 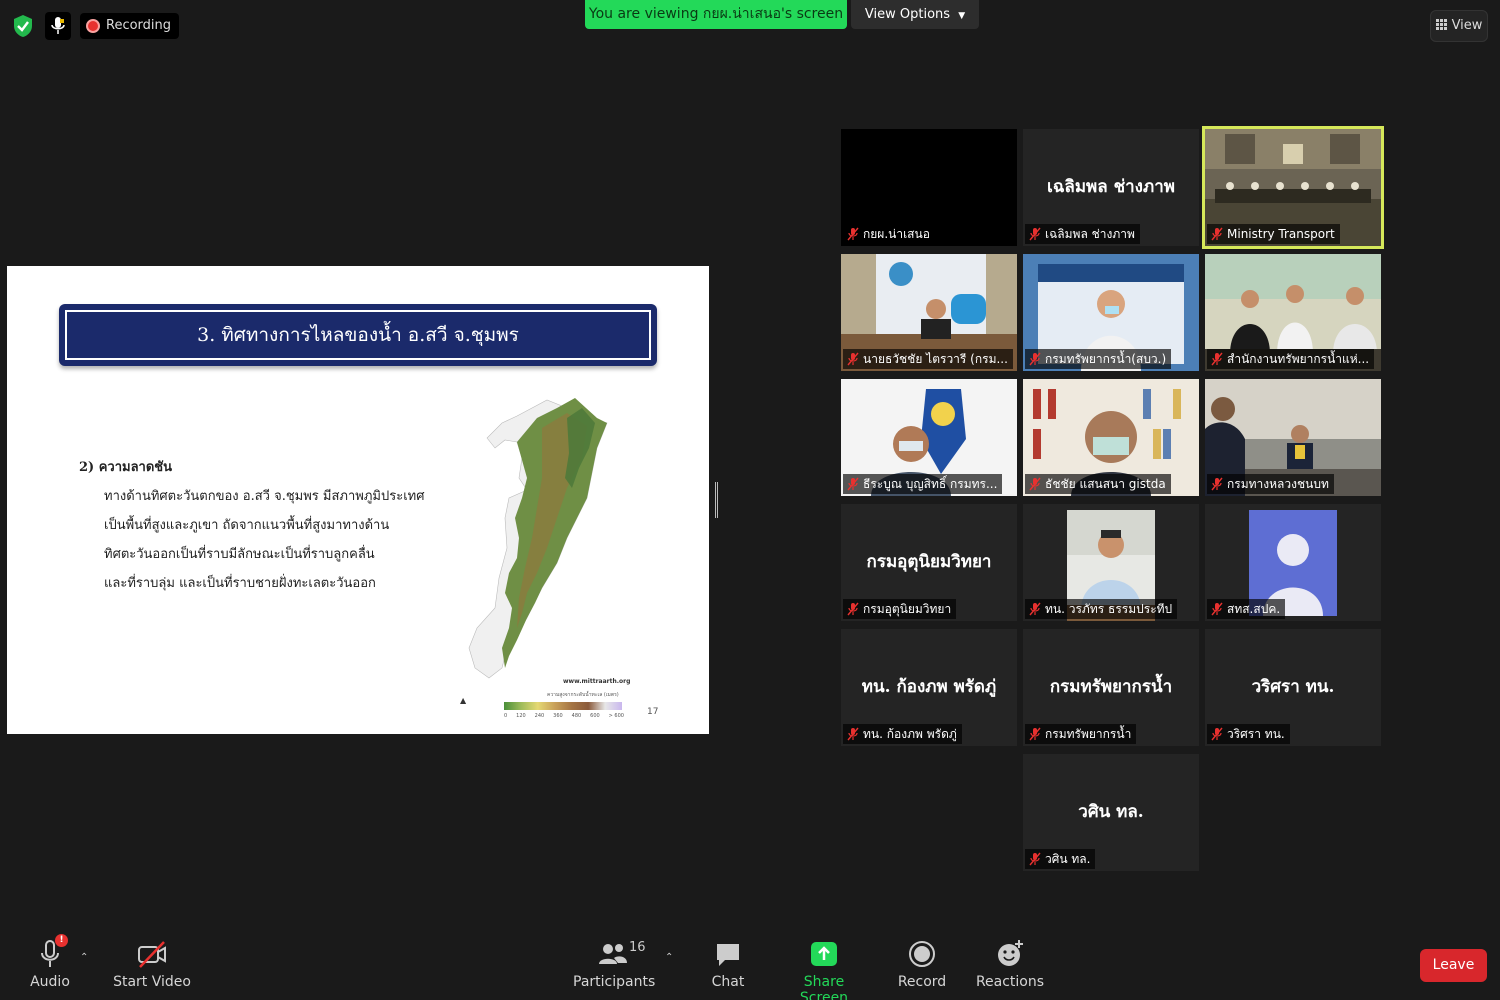 I want to click on participant-tile: ทน. ก้องภพ พรัดภู่ ทน. ก้องภพ พรัดภู่, so click(x=929, y=687).